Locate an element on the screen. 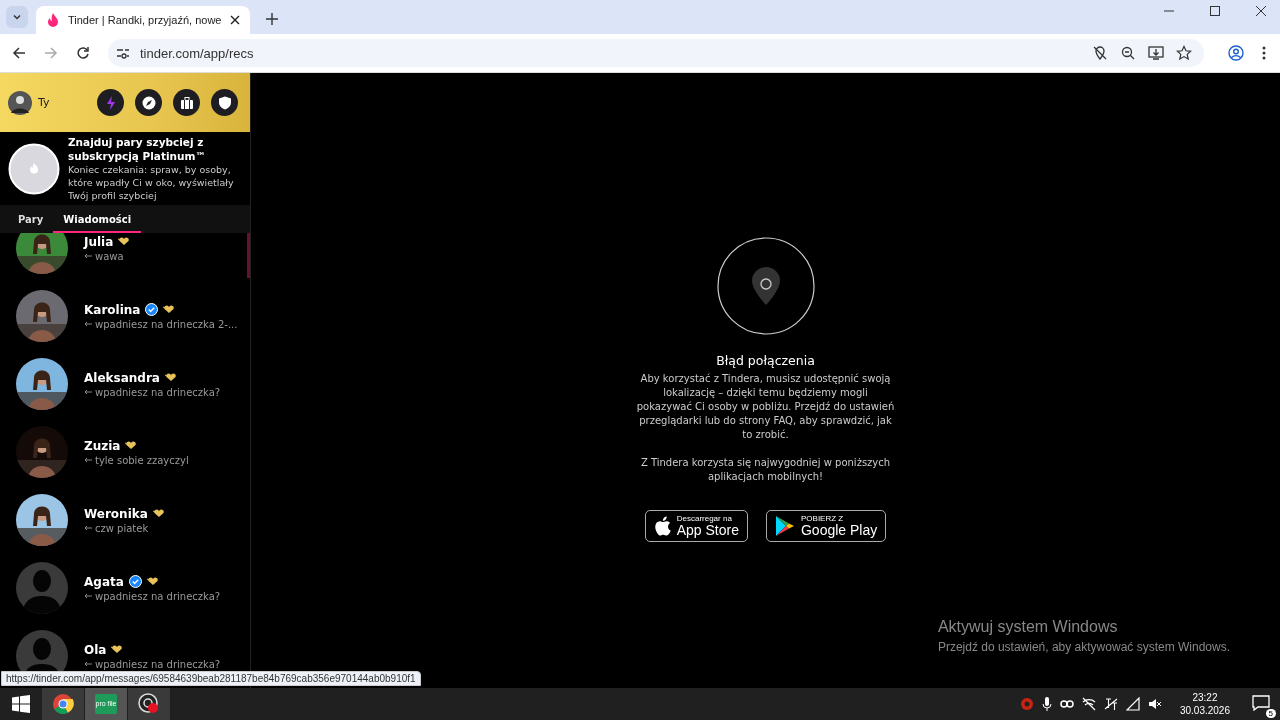  platinum-icon is located at coordinates (34, 168).